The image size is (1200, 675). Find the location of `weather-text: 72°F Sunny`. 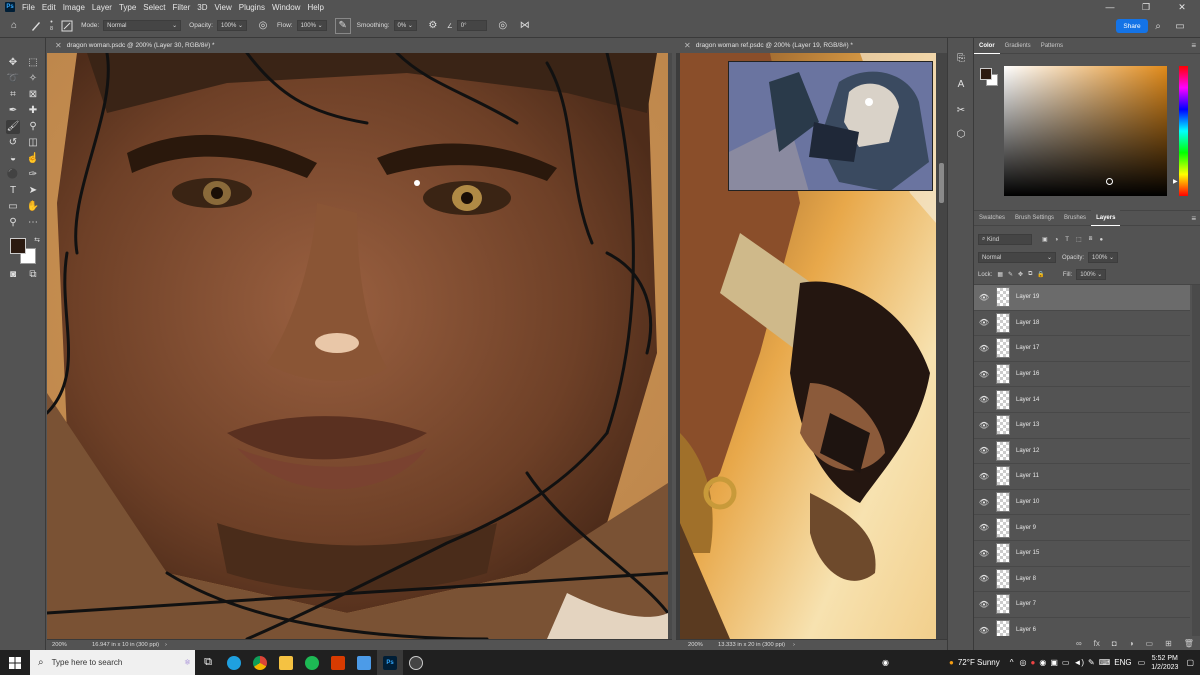

weather-text: 72°F Sunny is located at coordinates (979, 662).